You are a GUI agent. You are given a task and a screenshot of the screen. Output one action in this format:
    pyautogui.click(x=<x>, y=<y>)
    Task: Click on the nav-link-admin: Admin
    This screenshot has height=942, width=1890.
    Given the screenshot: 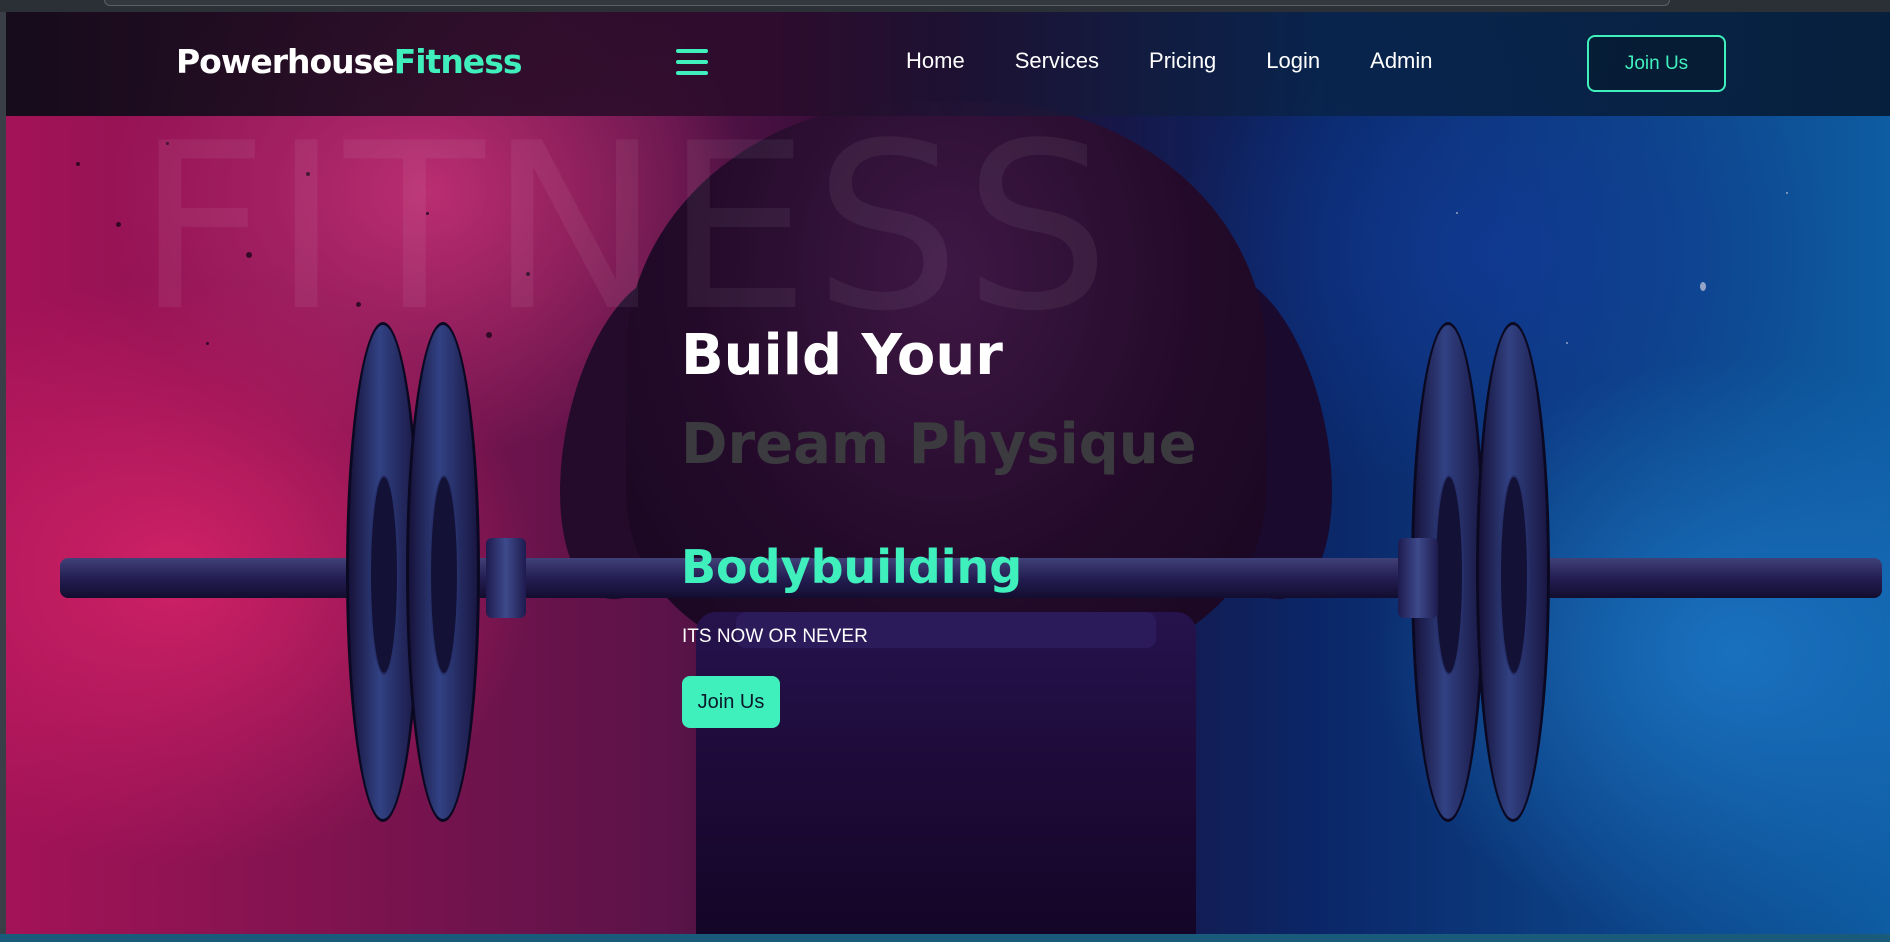 What is the action you would take?
    pyautogui.click(x=1401, y=61)
    